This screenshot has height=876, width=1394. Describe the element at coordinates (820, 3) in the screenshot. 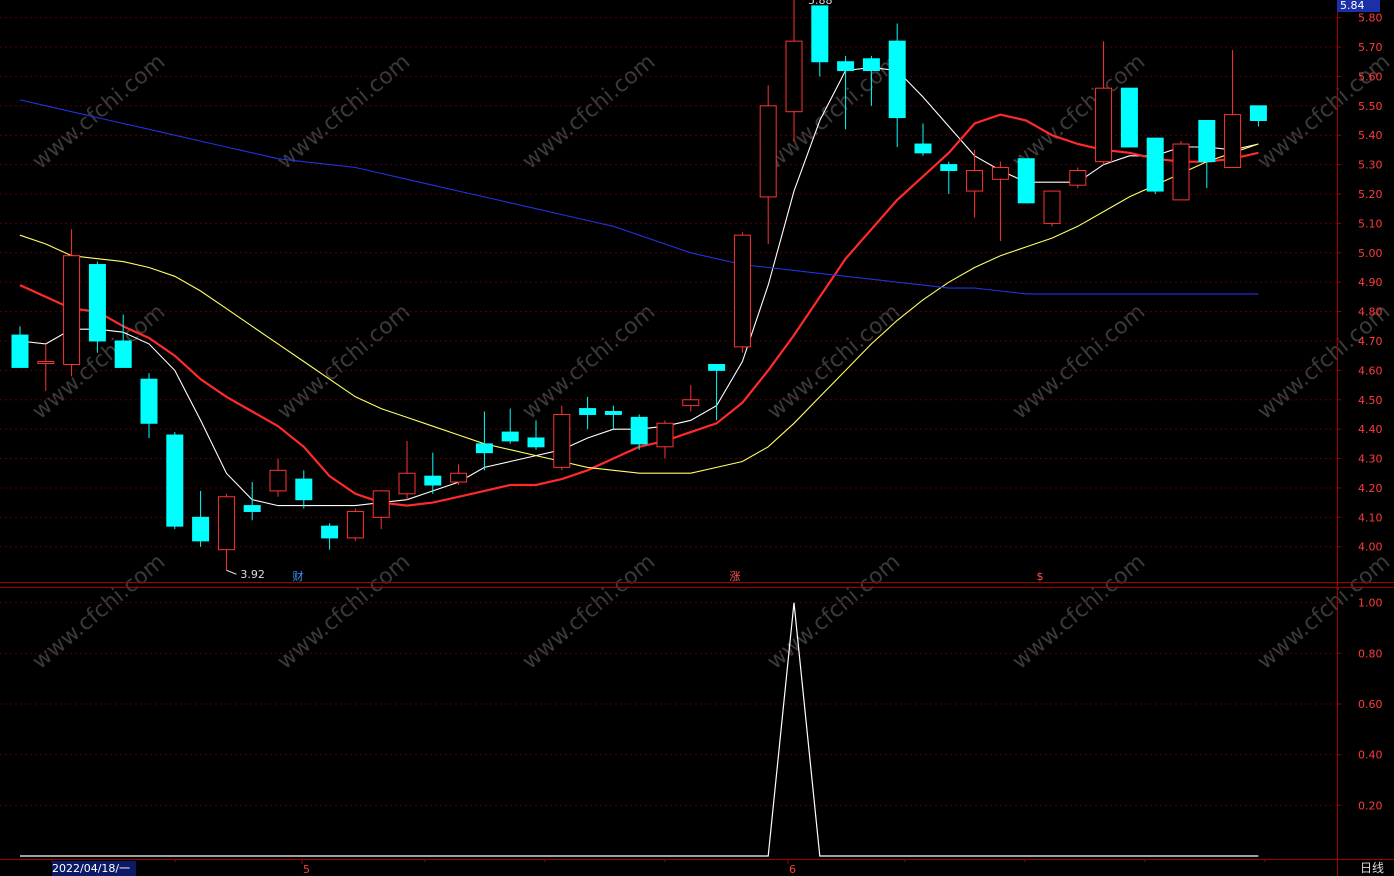

I see `high-label: 5.88` at that location.